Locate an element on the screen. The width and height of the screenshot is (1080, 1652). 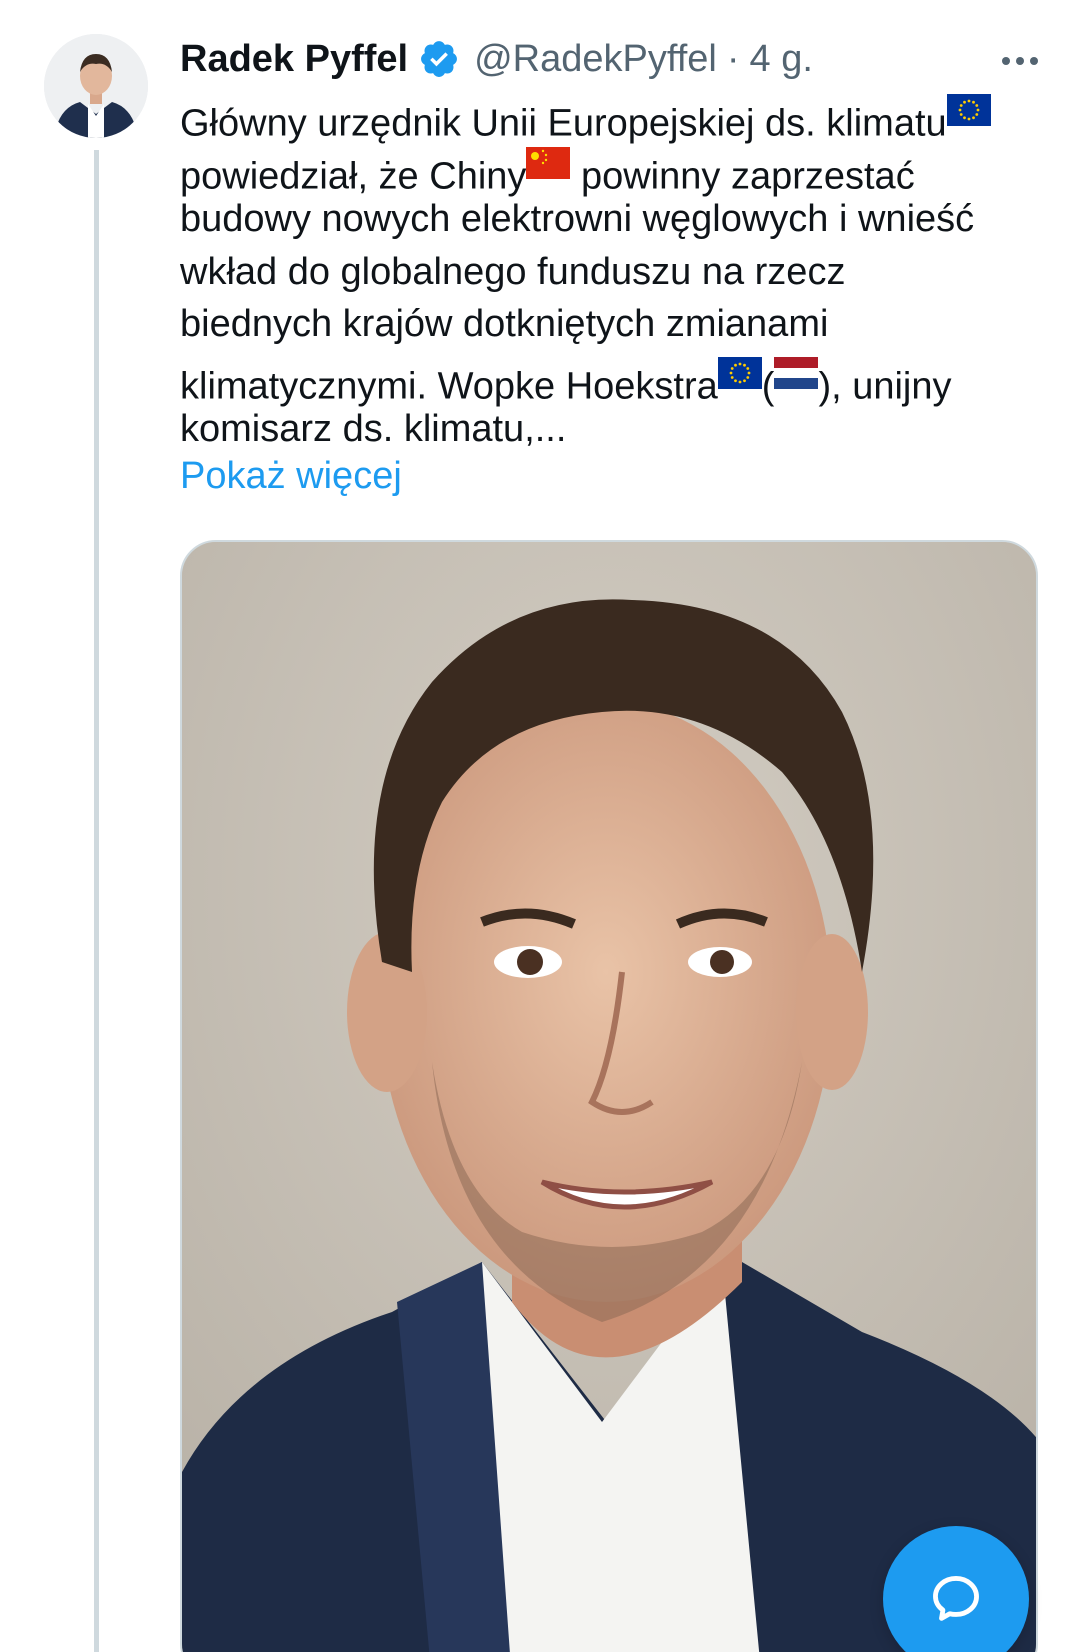
tweet-timestamp: 4 g. is located at coordinates (781, 59).